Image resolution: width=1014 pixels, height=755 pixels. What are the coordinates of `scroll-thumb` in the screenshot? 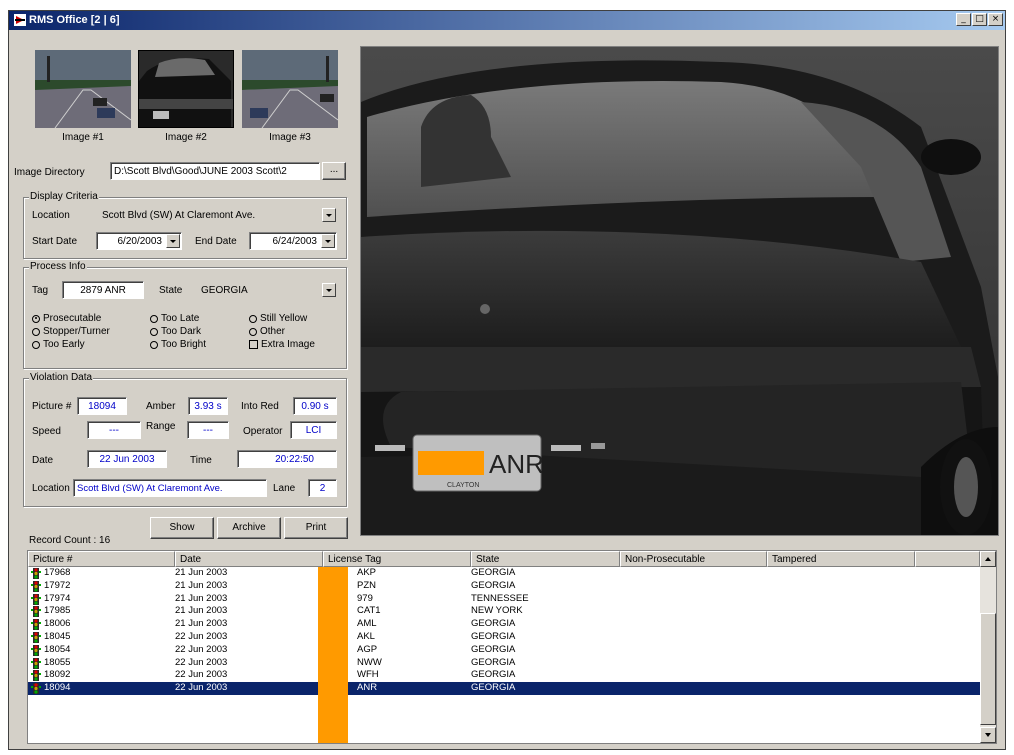 It's located at (988, 669).